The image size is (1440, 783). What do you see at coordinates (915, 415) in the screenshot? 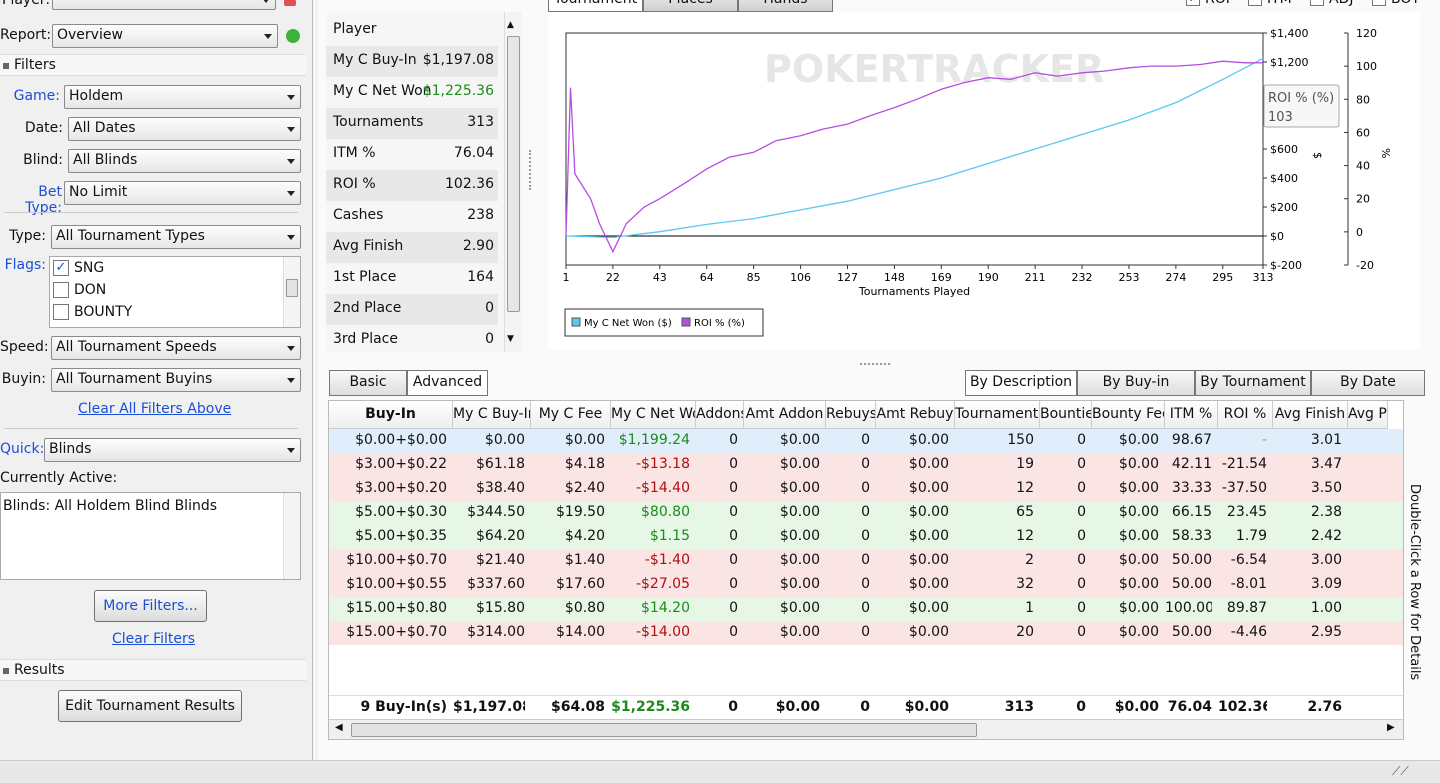
I see `column-header: Amt Rebuy` at bounding box center [915, 415].